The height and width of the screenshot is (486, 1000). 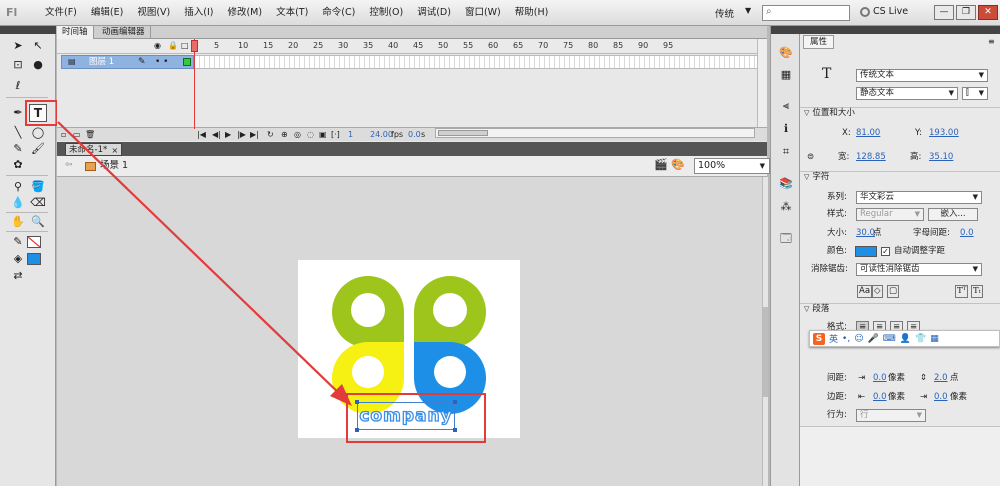 What do you see at coordinates (991, 41) in the screenshot?
I see `panel-menu-icon: ≡` at bounding box center [991, 41].